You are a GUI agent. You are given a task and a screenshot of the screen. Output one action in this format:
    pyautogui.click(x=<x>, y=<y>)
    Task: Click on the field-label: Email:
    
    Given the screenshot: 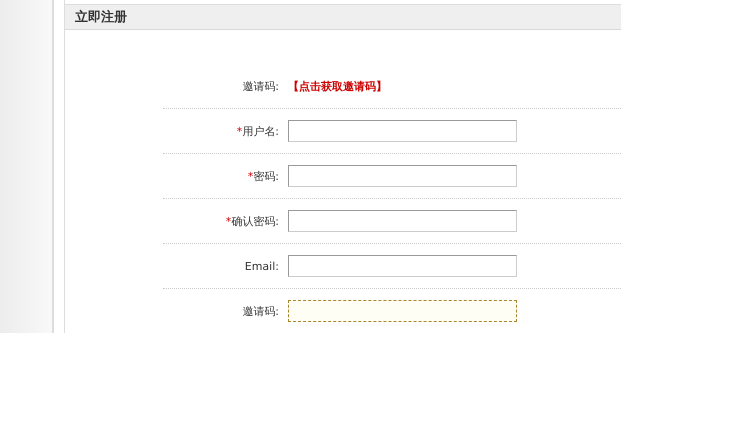 What is the action you would take?
    pyautogui.click(x=262, y=266)
    